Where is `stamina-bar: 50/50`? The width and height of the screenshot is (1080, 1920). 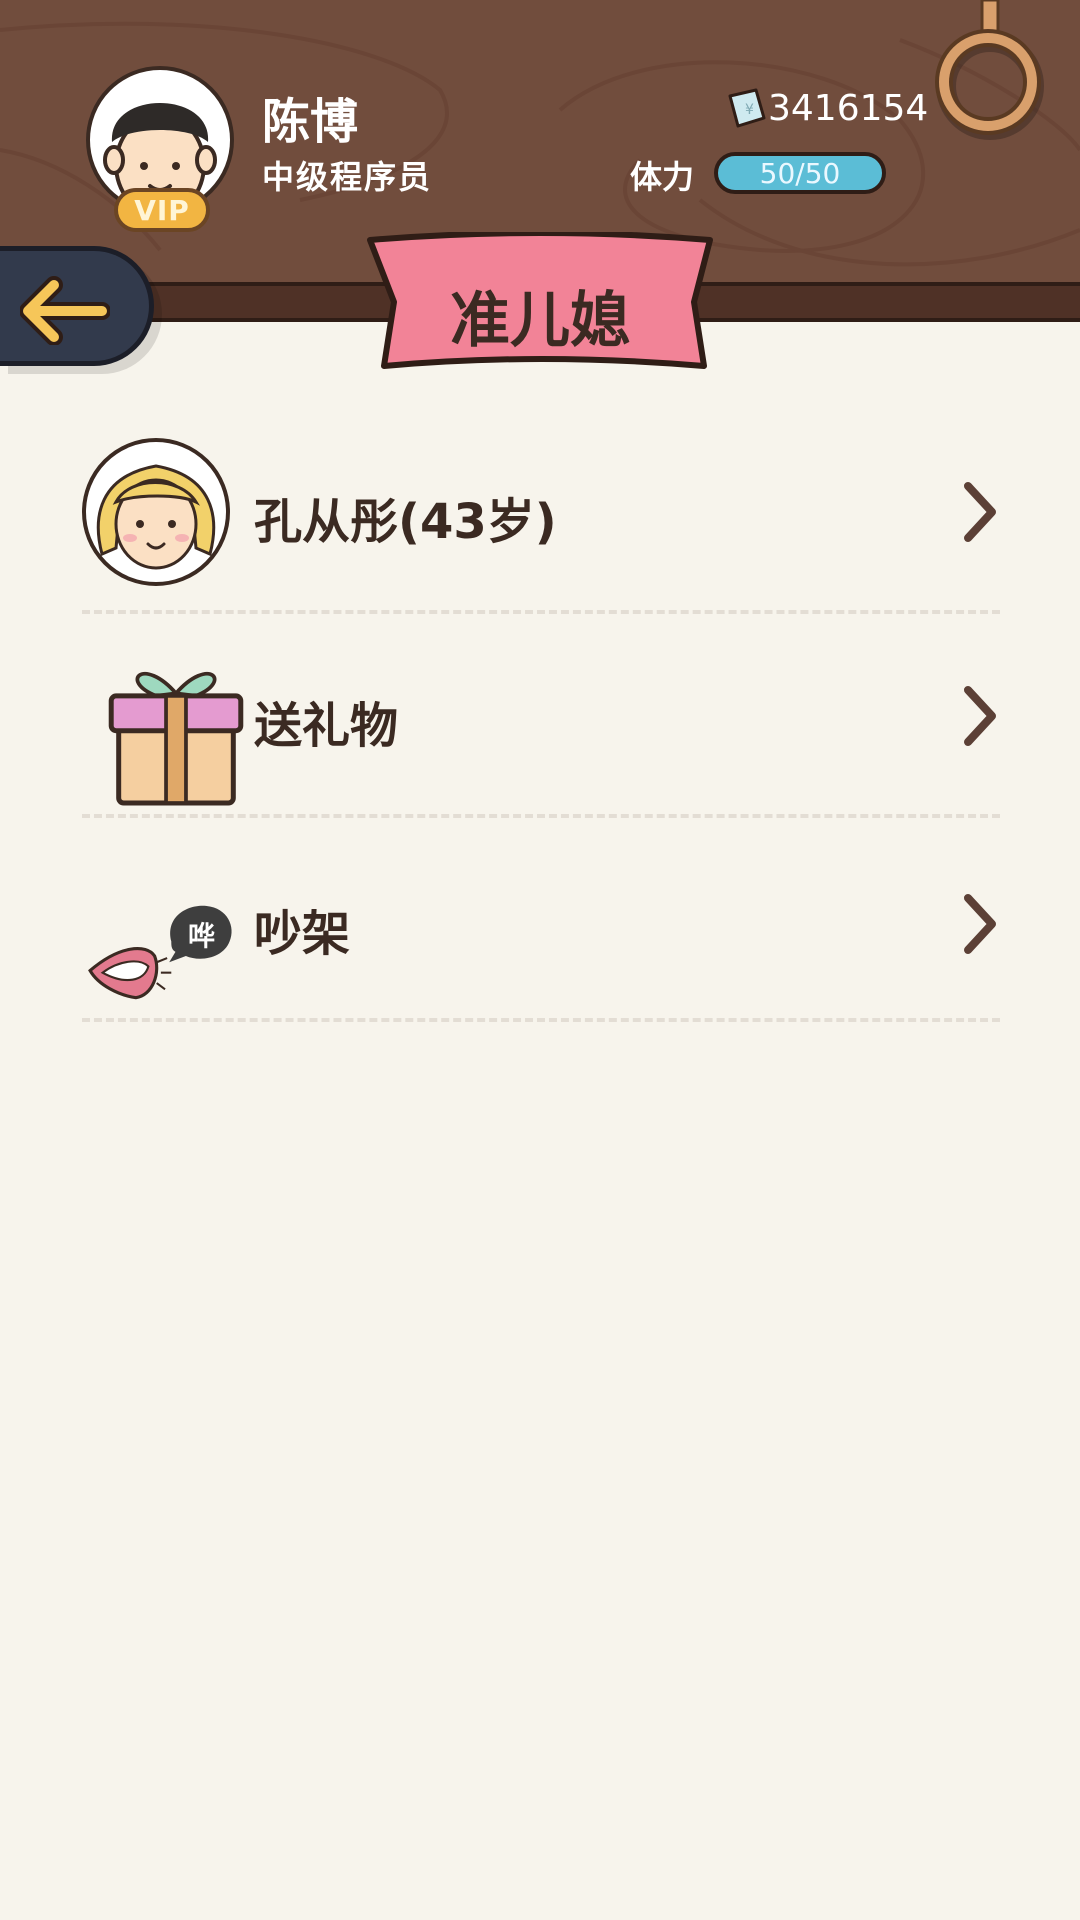 stamina-bar: 50/50 is located at coordinates (800, 173).